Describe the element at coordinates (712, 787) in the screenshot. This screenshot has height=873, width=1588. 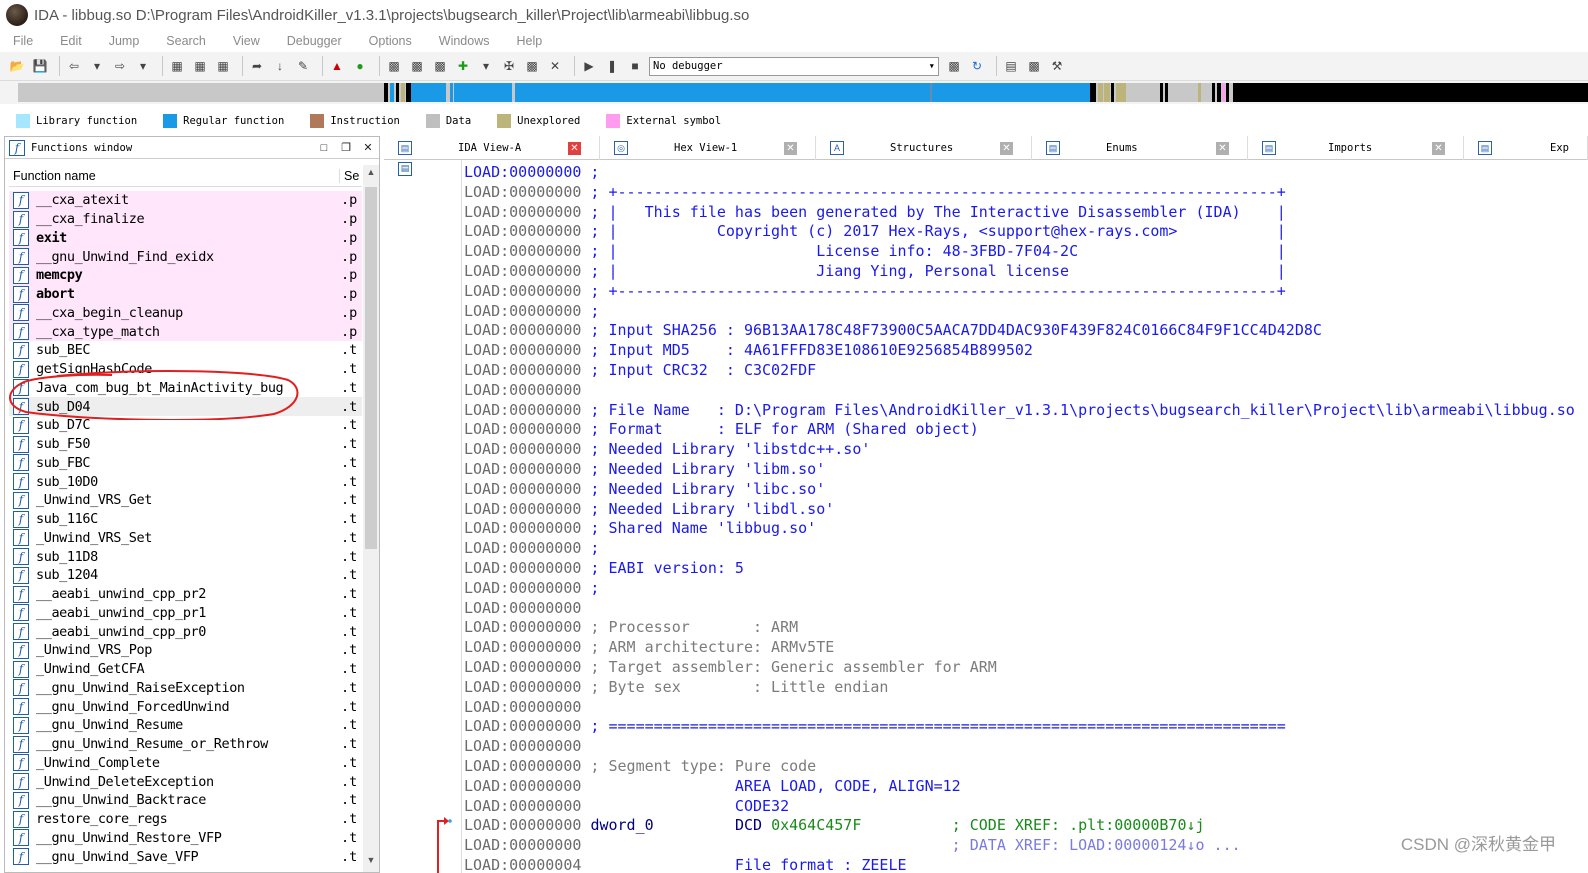
I see `disassembly-line: LOAD:00000000 AREA LOAD, CODE, ALIGN=12` at that location.